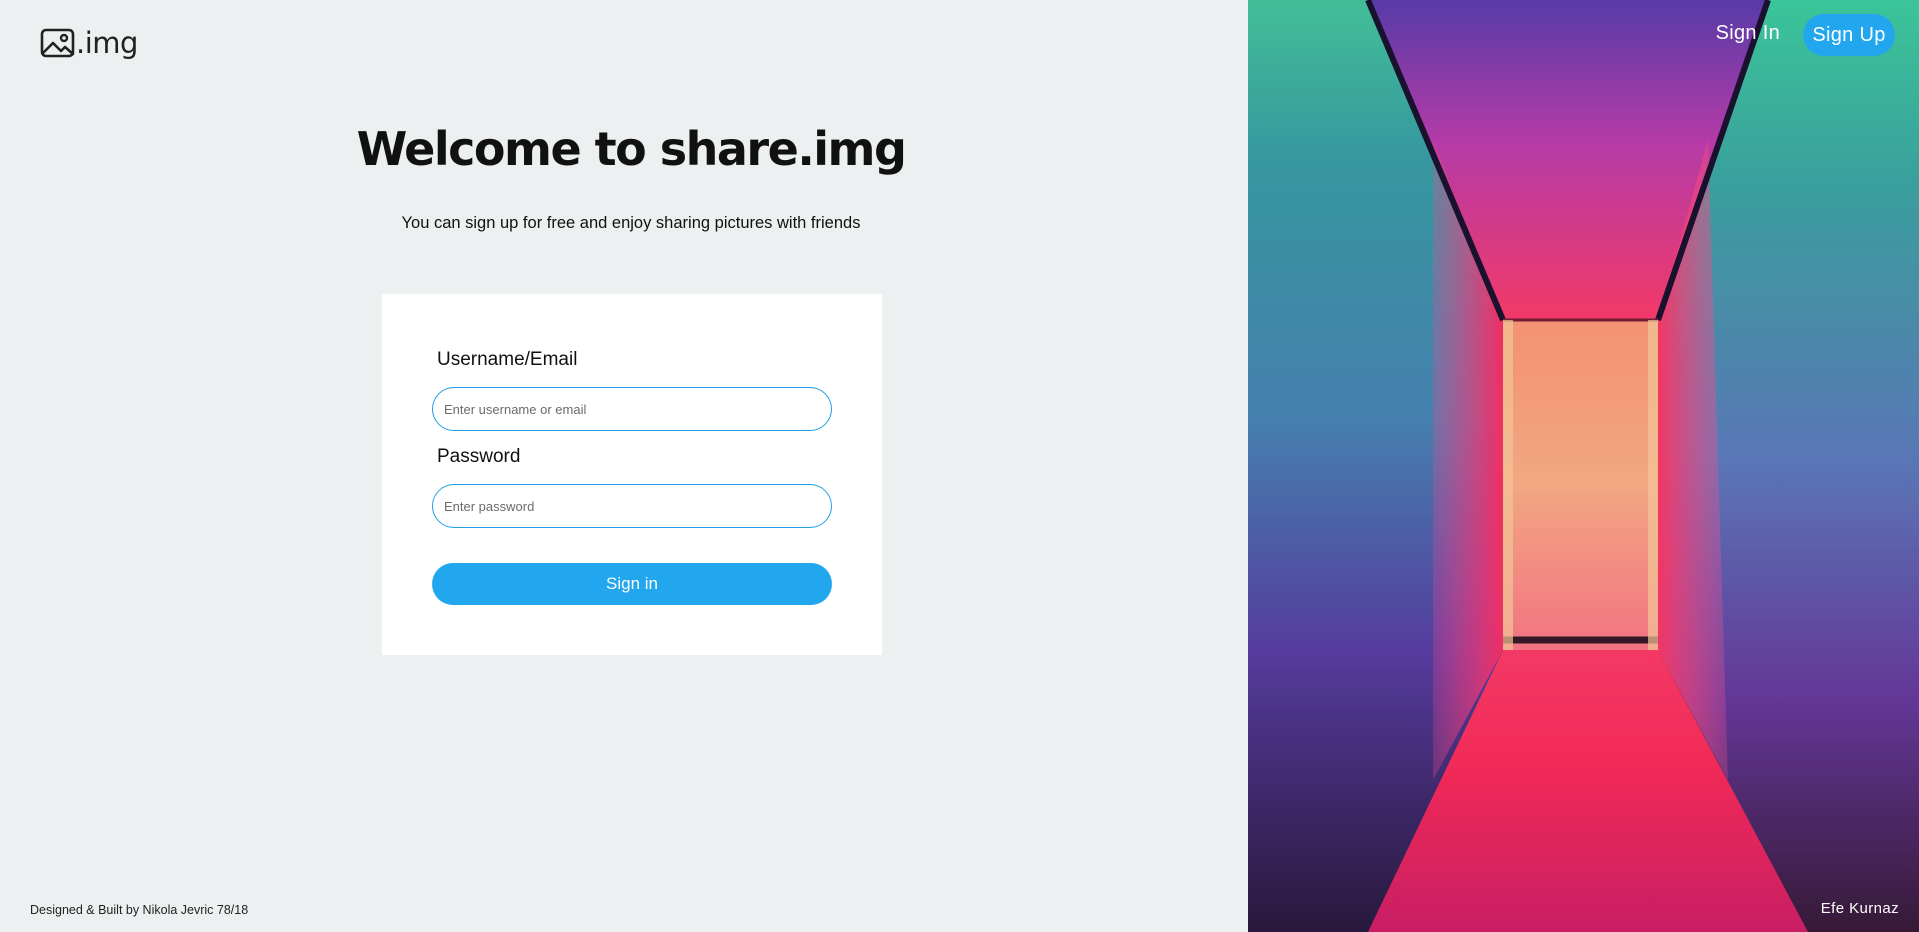 This screenshot has width=1919, height=932. What do you see at coordinates (107, 43) in the screenshot?
I see `logo-text: .img` at bounding box center [107, 43].